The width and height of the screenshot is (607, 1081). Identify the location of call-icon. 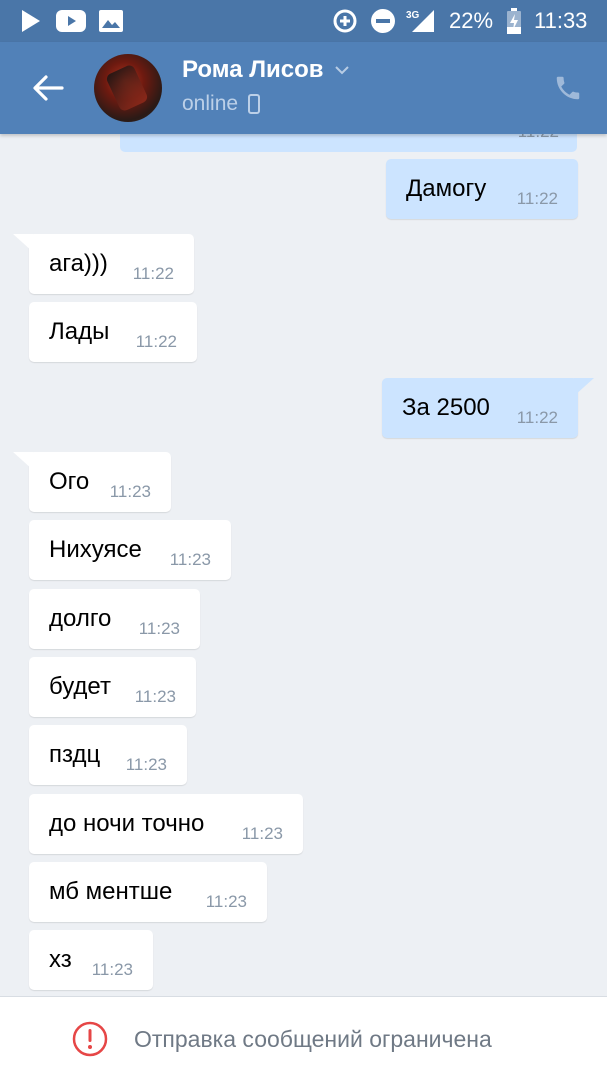
(568, 88).